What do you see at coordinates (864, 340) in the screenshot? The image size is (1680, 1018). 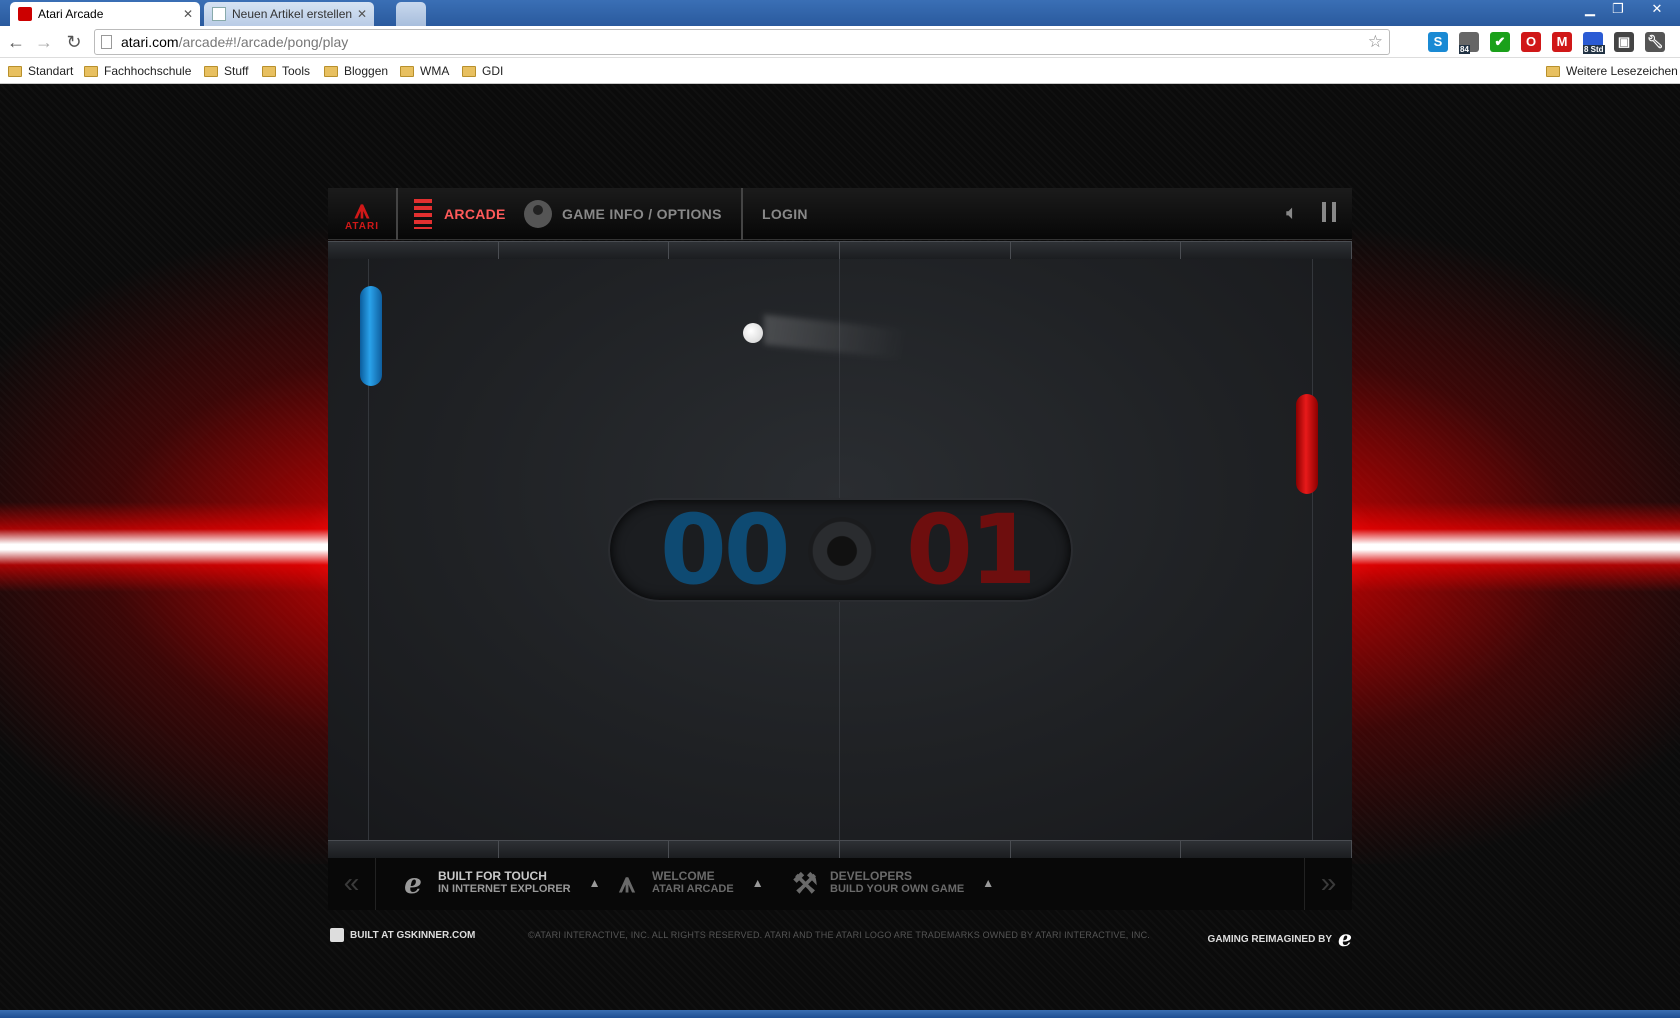 I see `ball-trail` at bounding box center [864, 340].